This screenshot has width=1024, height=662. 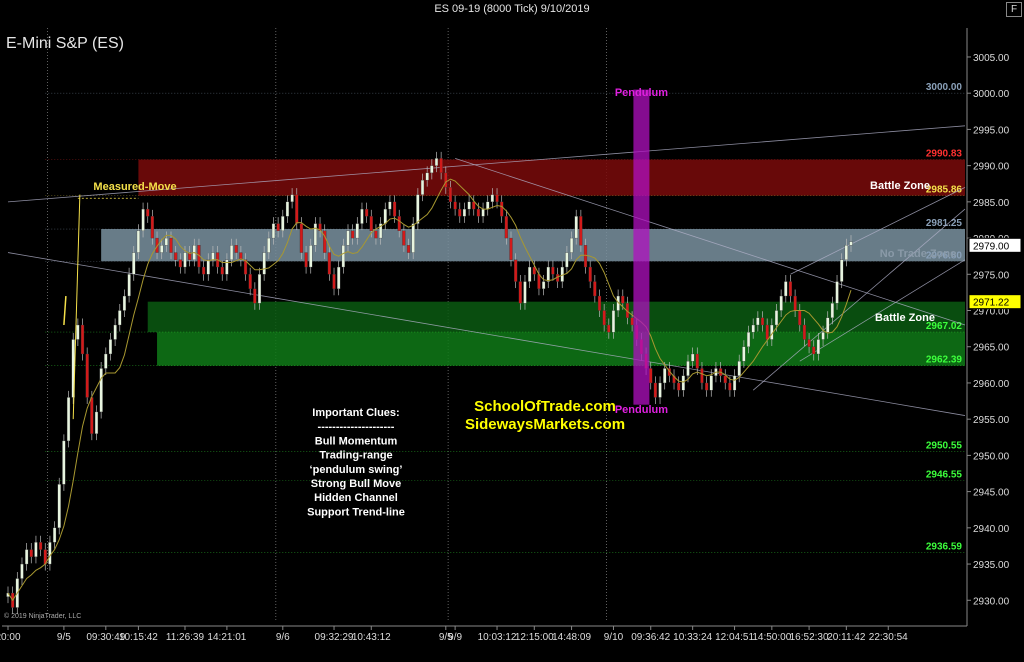 What do you see at coordinates (771, 637) in the screenshot?
I see `x-tick-label: 14:50:00` at bounding box center [771, 637].